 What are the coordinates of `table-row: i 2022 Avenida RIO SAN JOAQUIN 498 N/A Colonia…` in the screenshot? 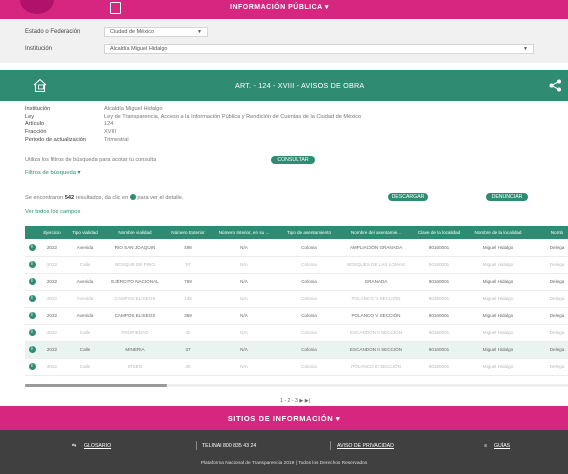 It's located at (296, 247).